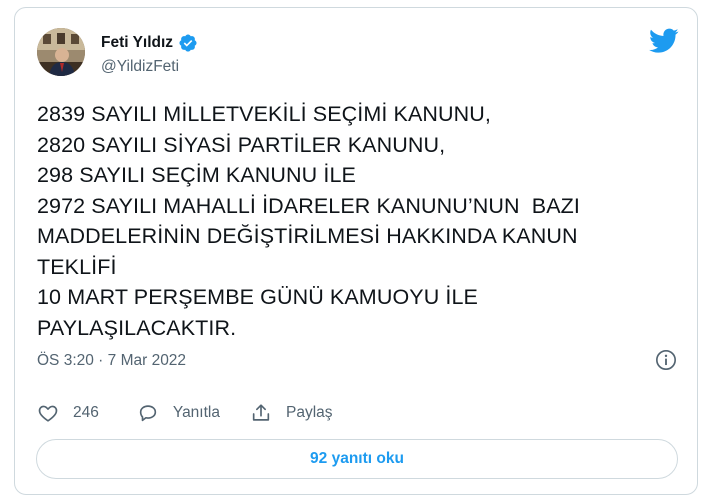 The width and height of the screenshot is (710, 502). I want to click on verified-badge-icon, so click(188, 43).